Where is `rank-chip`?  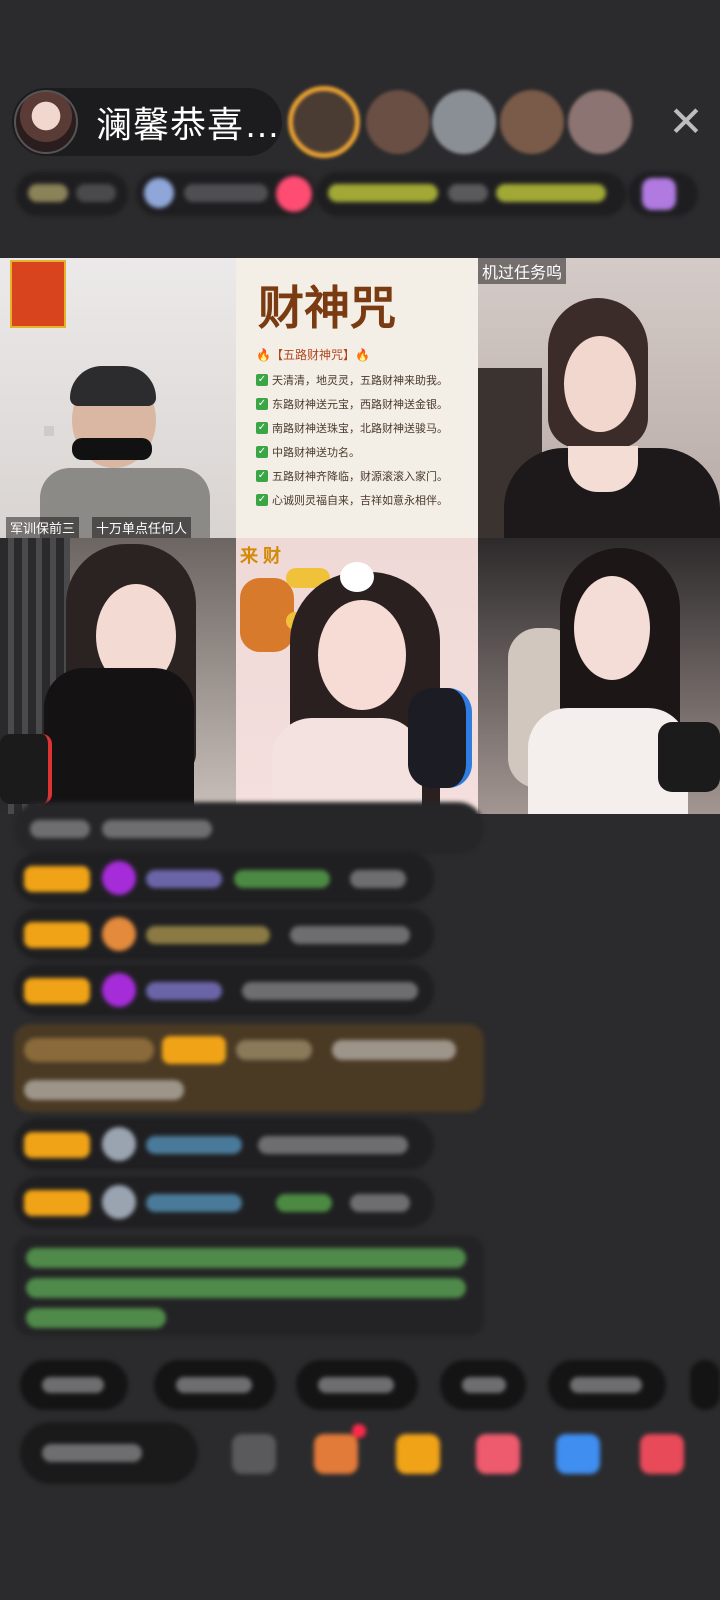 rank-chip is located at coordinates (72, 194).